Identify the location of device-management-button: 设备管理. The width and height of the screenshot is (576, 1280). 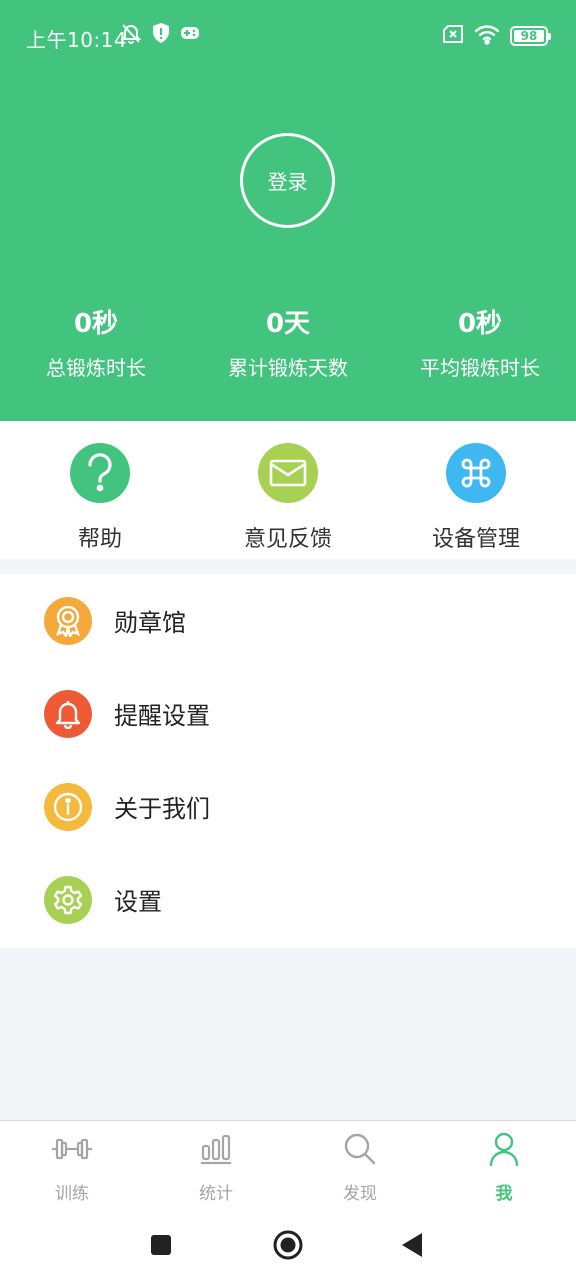
(476, 498).